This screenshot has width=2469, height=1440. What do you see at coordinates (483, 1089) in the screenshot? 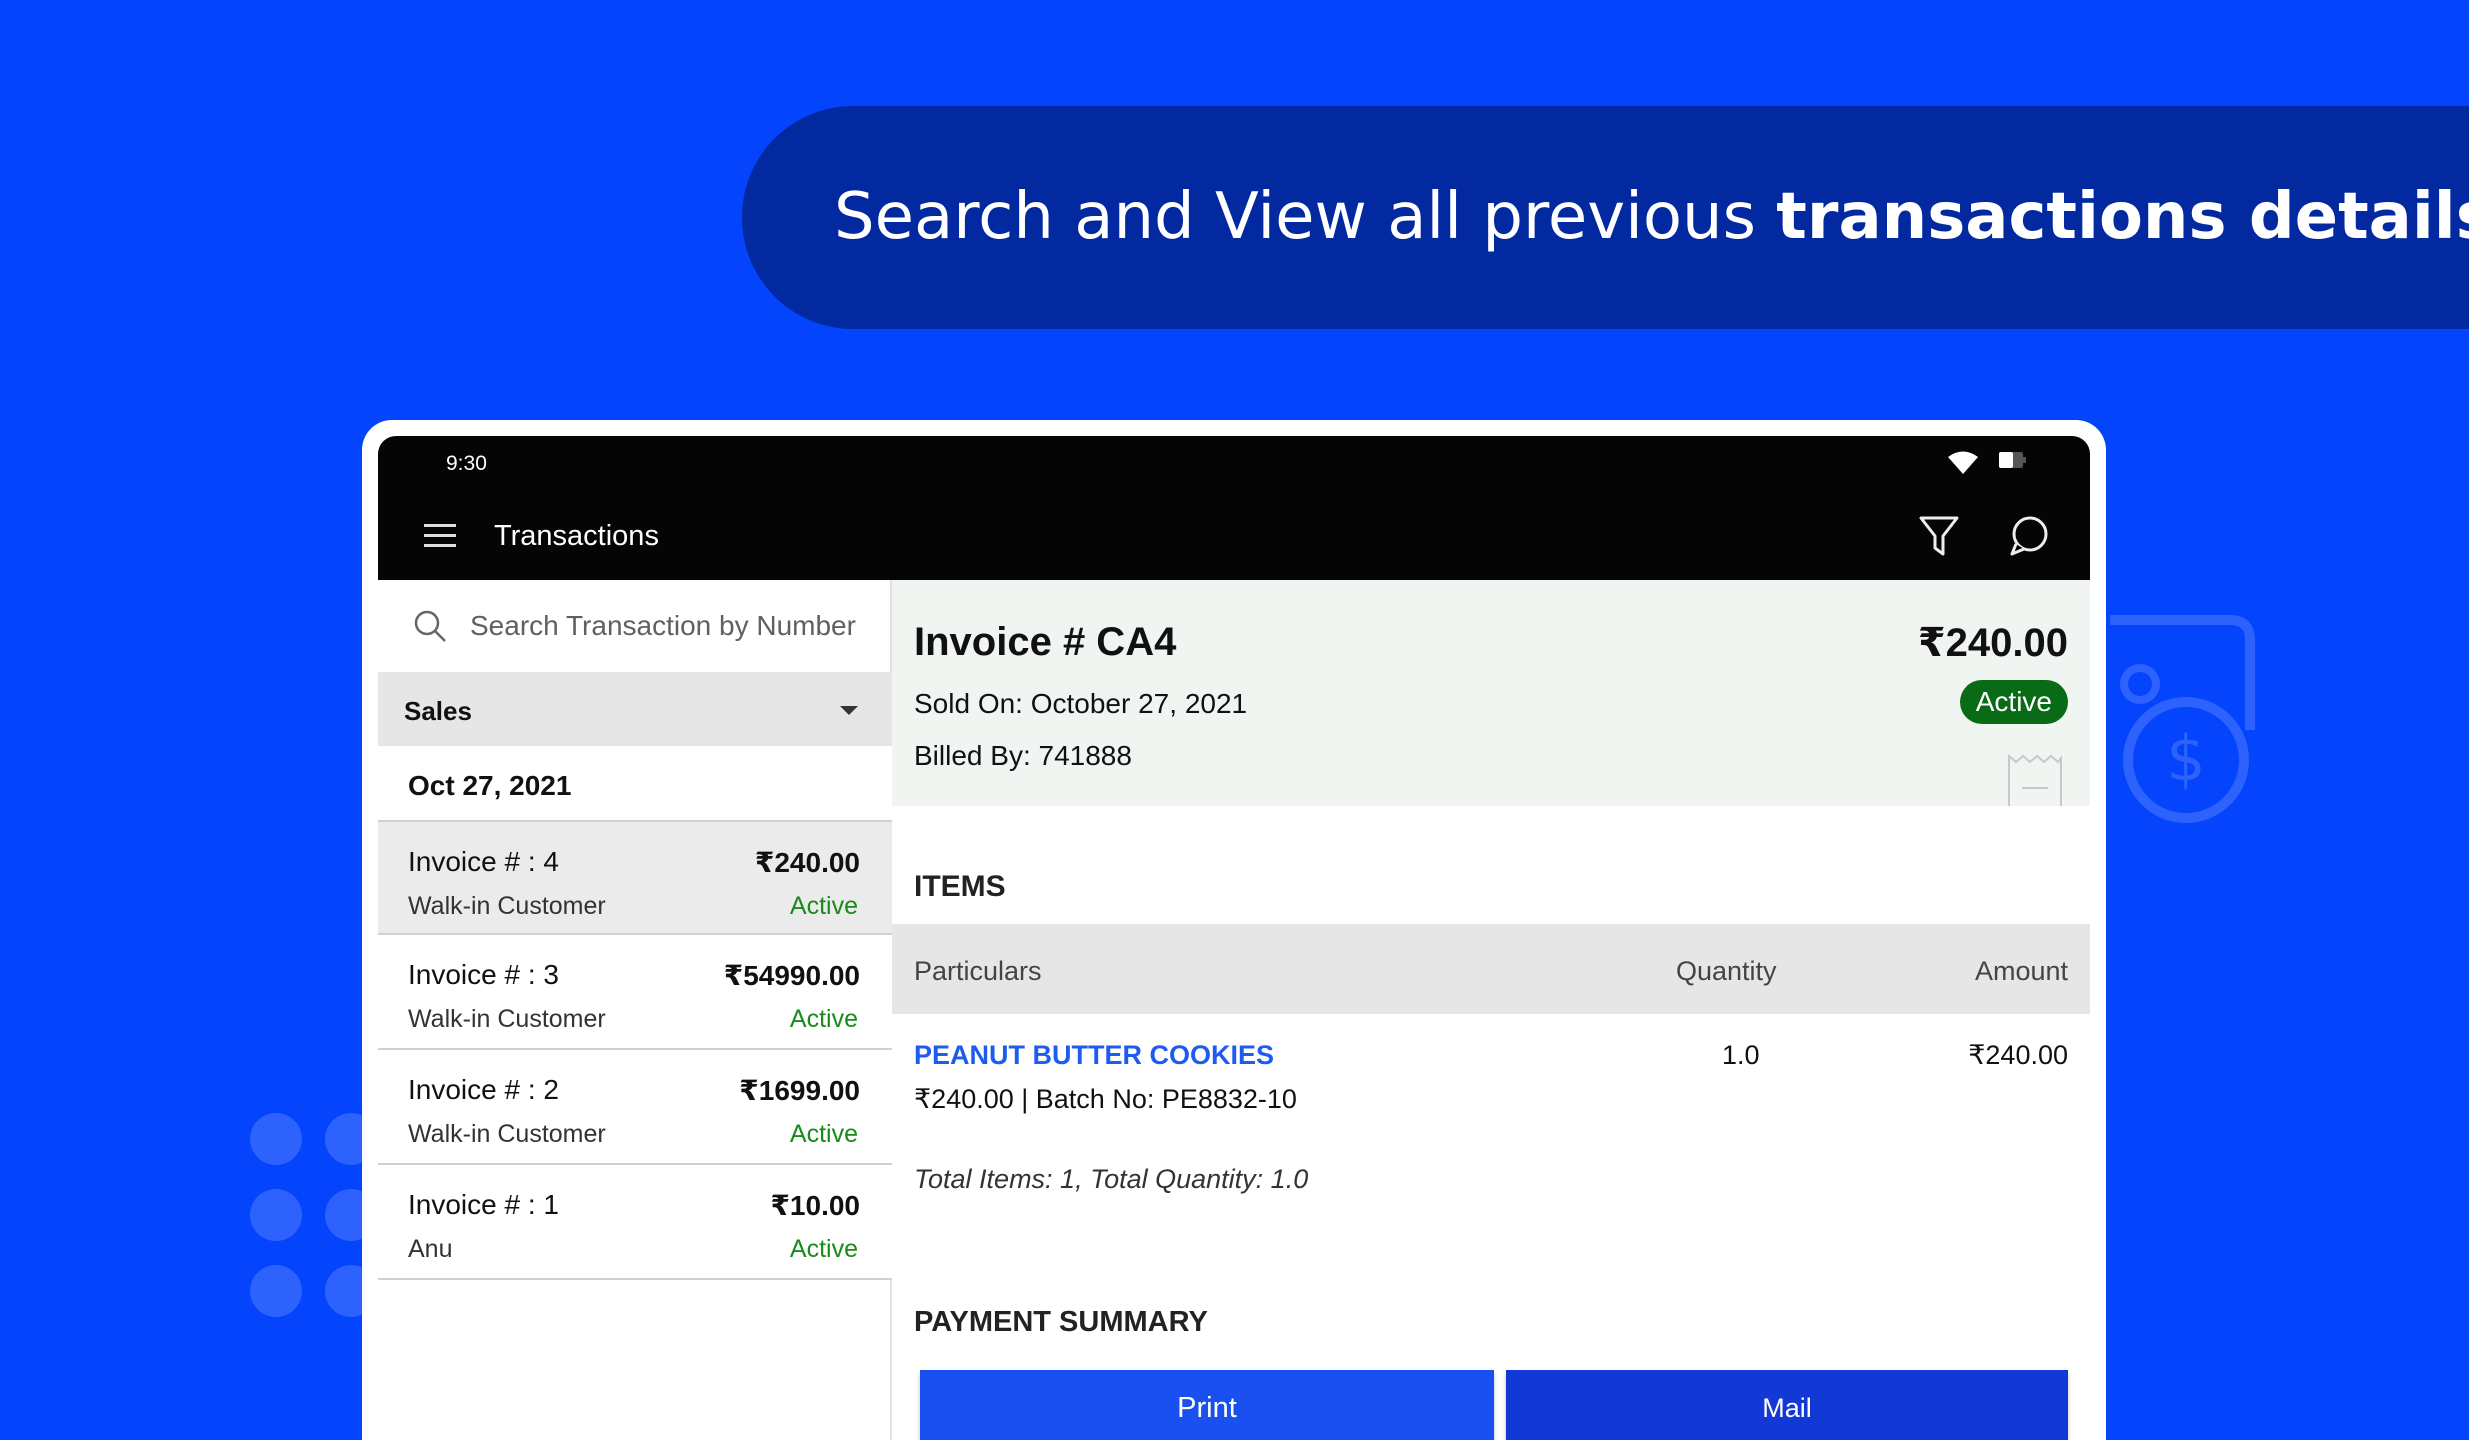
I see `transaction-number: Invoice # : 2` at bounding box center [483, 1089].